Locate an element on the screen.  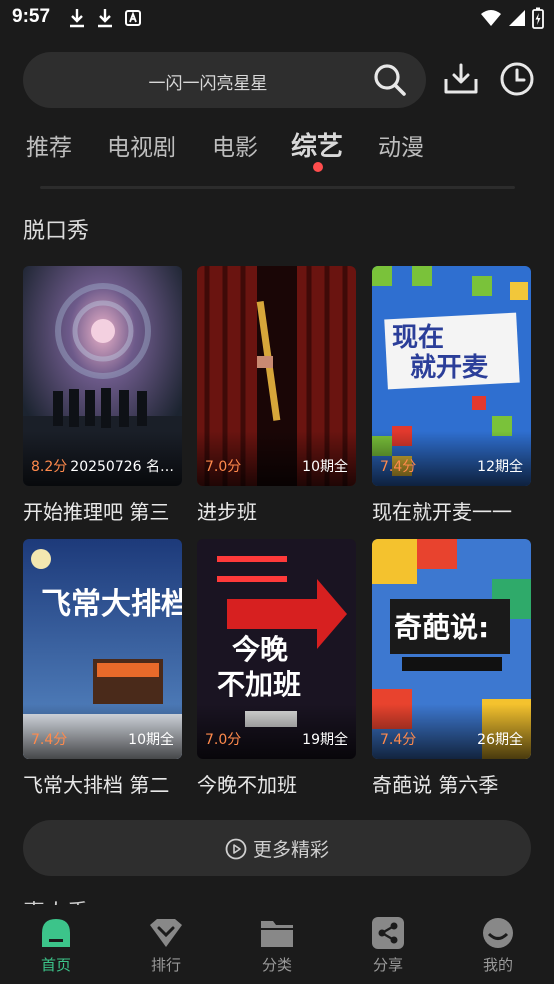
poster-image: 今晚 不加班 7.0分 19期全 is located at coordinates (276, 649).